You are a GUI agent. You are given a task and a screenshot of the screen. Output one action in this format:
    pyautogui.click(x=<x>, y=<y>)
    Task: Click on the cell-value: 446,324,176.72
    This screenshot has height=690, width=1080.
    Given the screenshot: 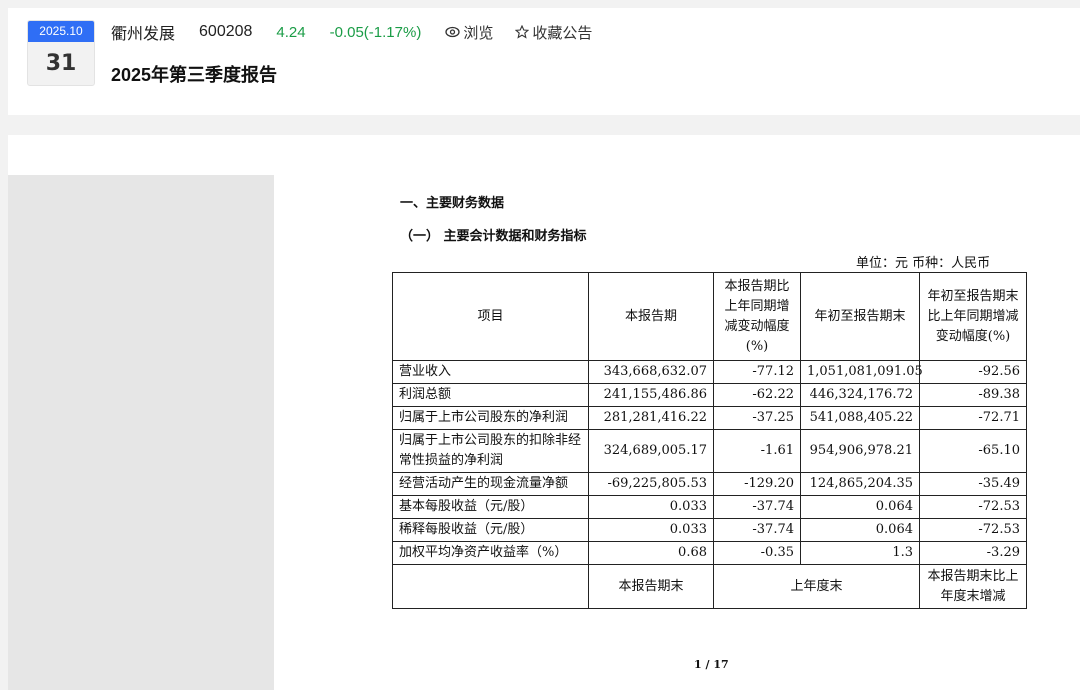 What is the action you would take?
    pyautogui.click(x=860, y=395)
    